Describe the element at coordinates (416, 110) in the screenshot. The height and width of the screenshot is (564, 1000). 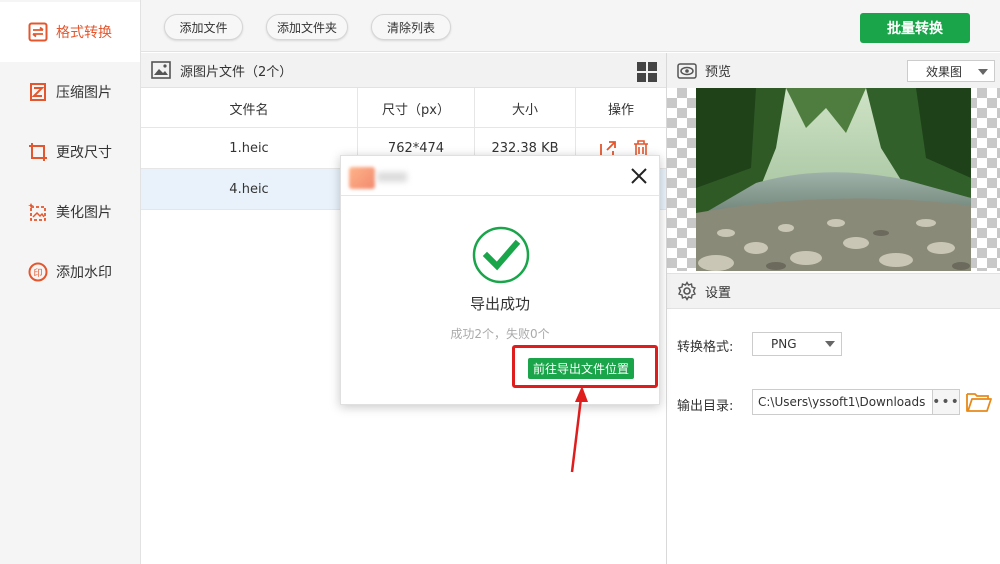
I see `column-header-dimensions: 尺寸（px）` at that location.